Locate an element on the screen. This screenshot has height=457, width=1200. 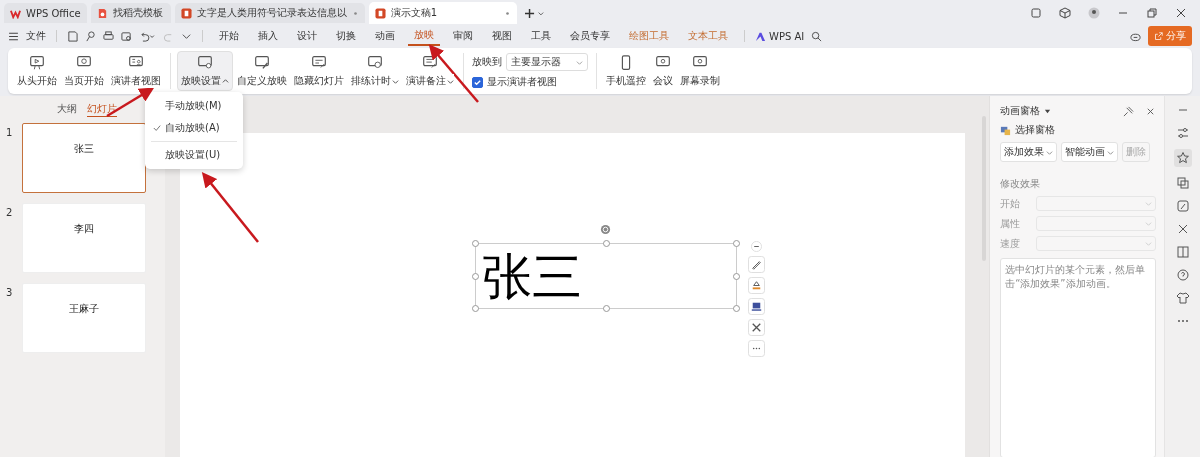
slide-text: 张三 is located at coordinates (531, 277).